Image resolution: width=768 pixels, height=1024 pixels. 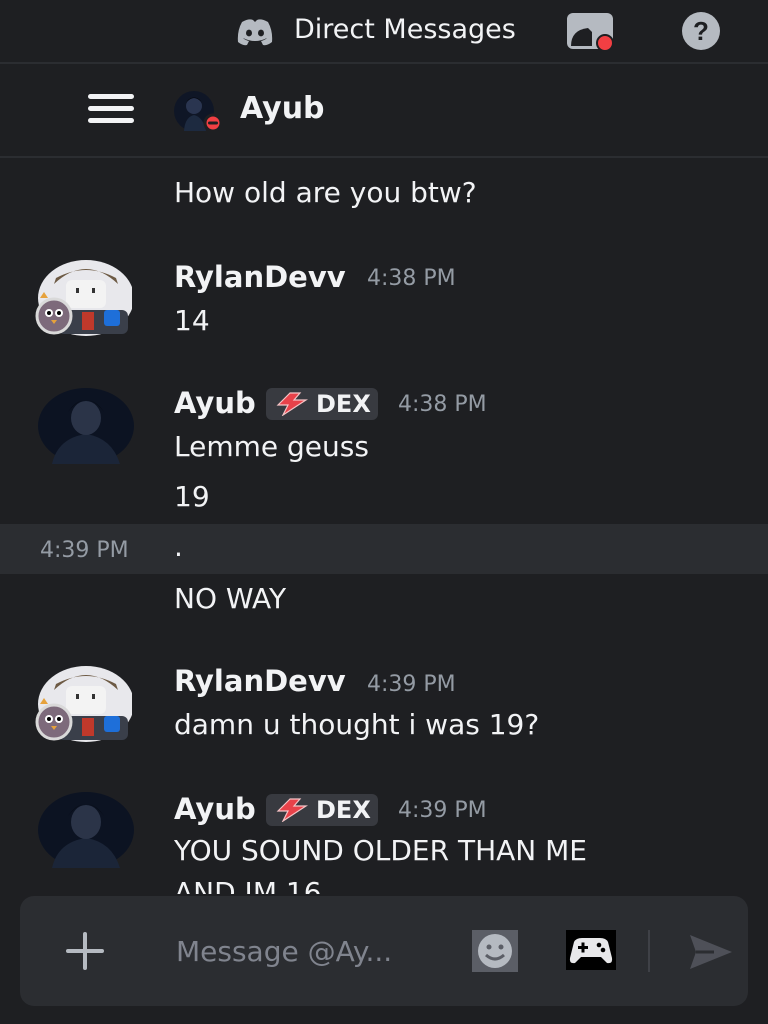 What do you see at coordinates (255, 32) in the screenshot?
I see `discord-icon` at bounding box center [255, 32].